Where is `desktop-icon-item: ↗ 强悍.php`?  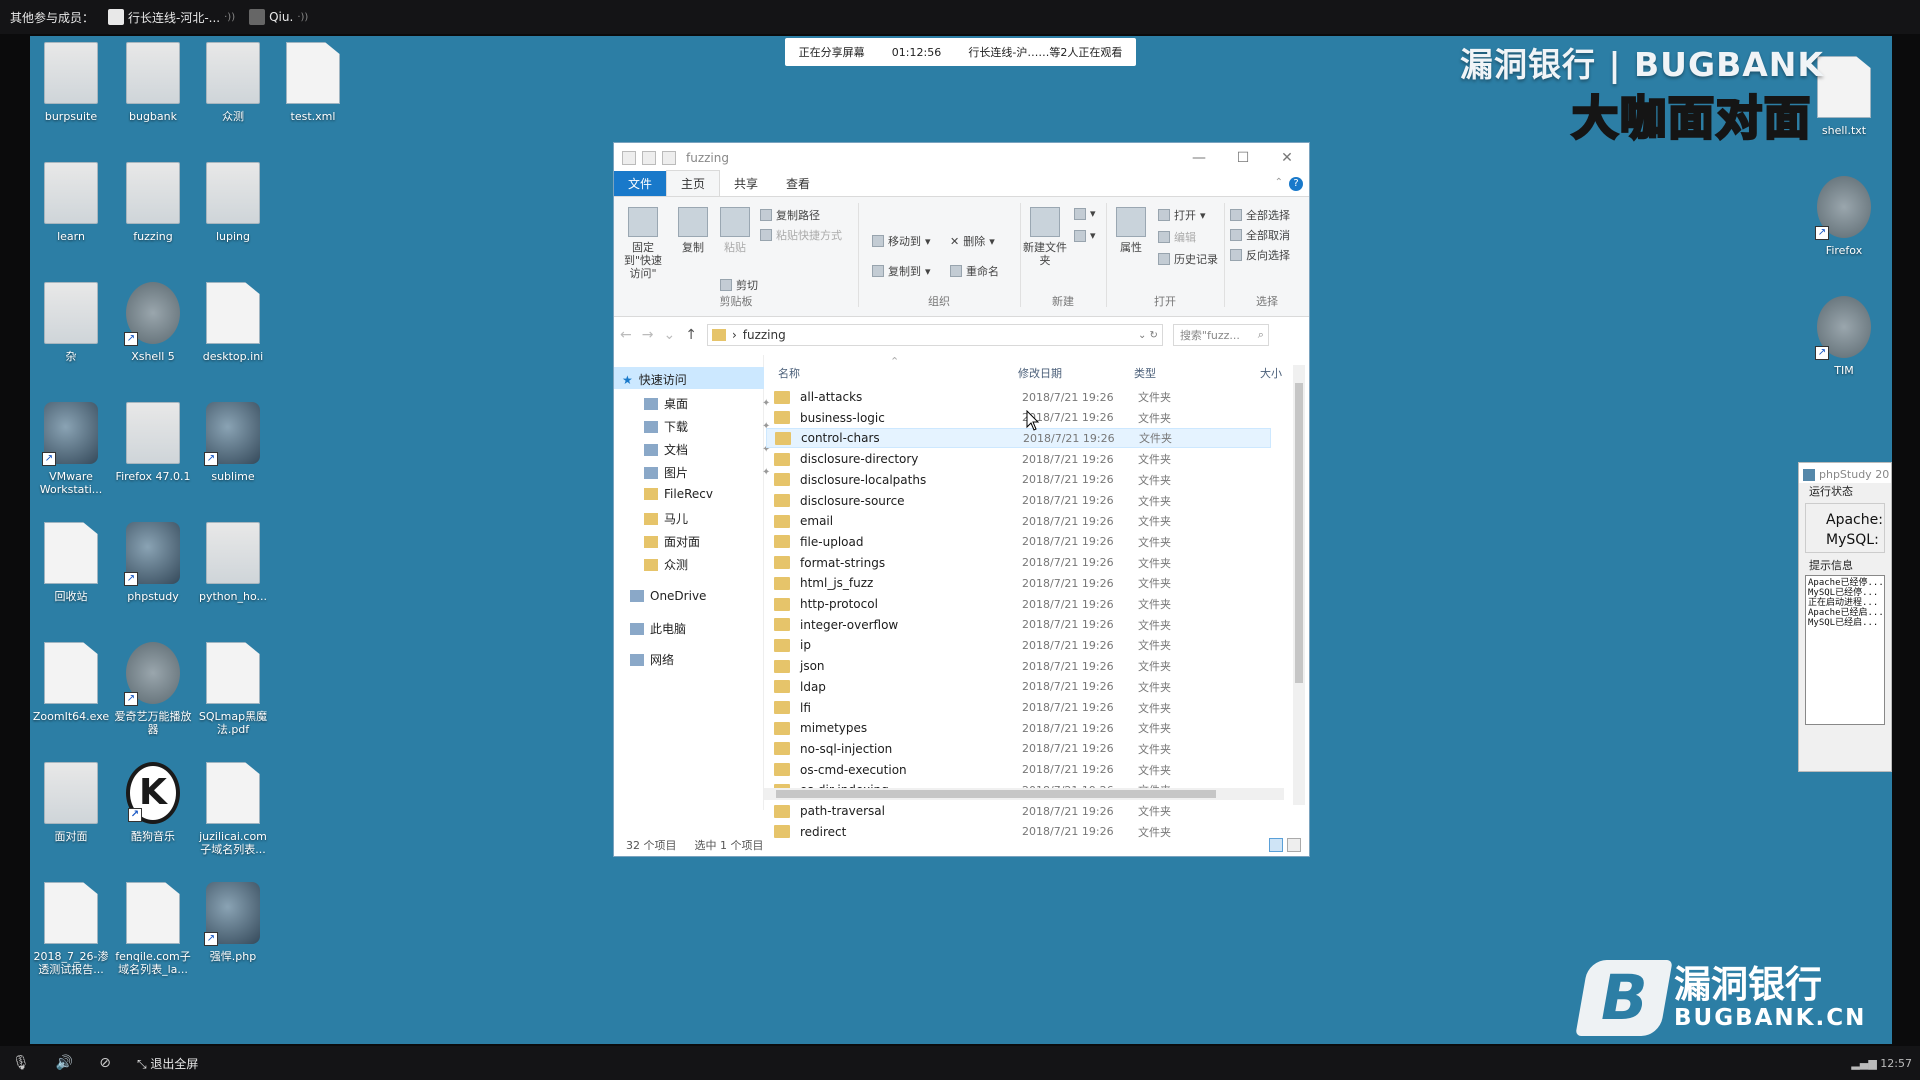
desktop-icon-item: ↗ 强悍.php is located at coordinates (233, 922).